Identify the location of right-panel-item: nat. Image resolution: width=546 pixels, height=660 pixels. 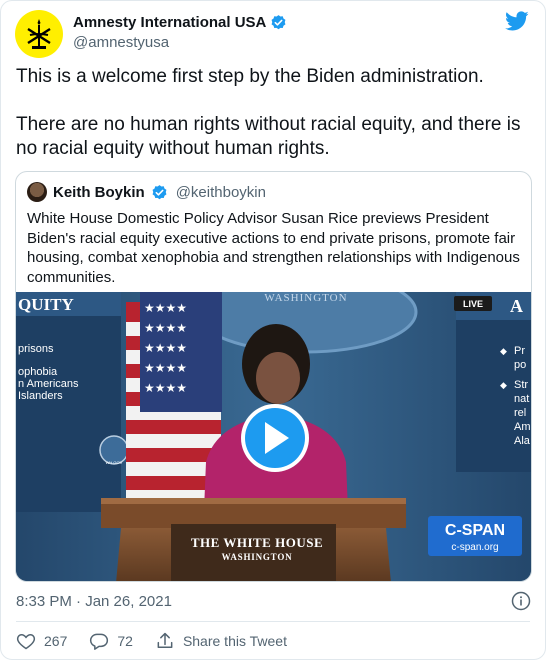
(521, 399).